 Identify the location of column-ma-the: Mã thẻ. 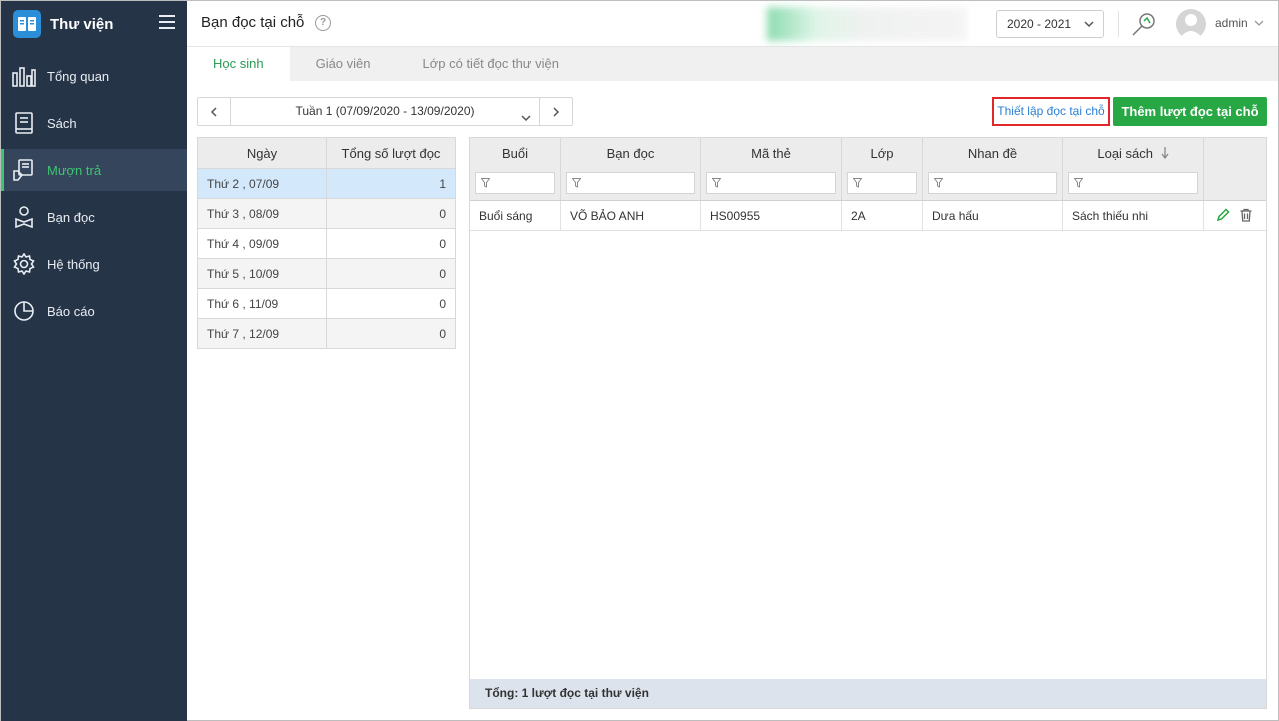
(771, 169).